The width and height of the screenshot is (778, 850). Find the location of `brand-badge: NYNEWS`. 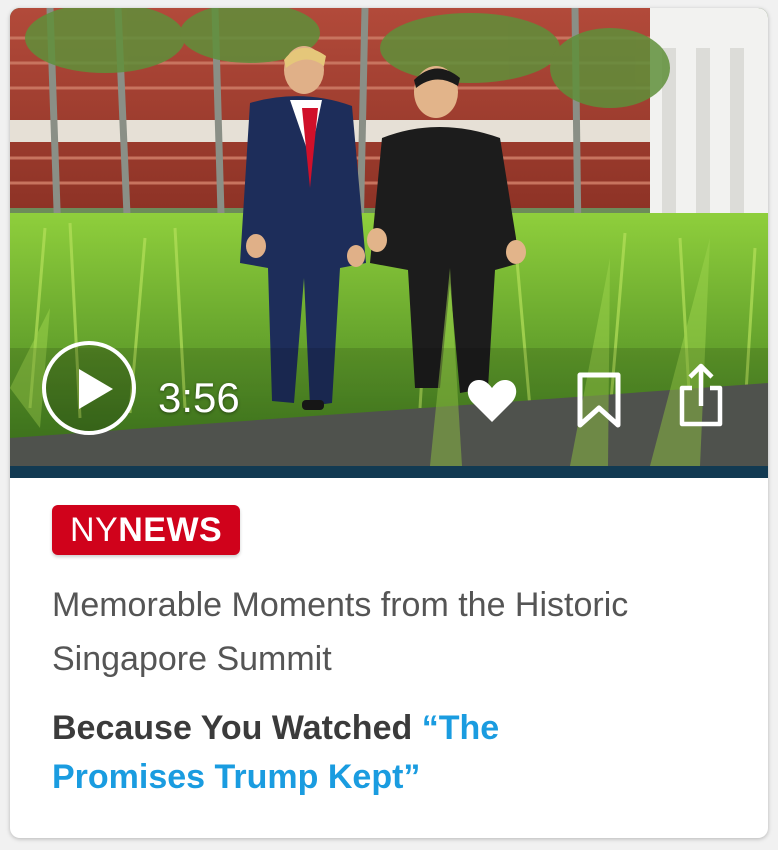

brand-badge: NYNEWS is located at coordinates (146, 530).